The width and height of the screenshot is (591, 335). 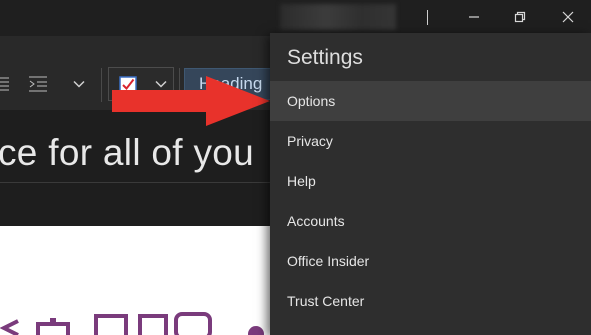 I want to click on menu-item-office-insider: Office Insider, so click(x=430, y=261).